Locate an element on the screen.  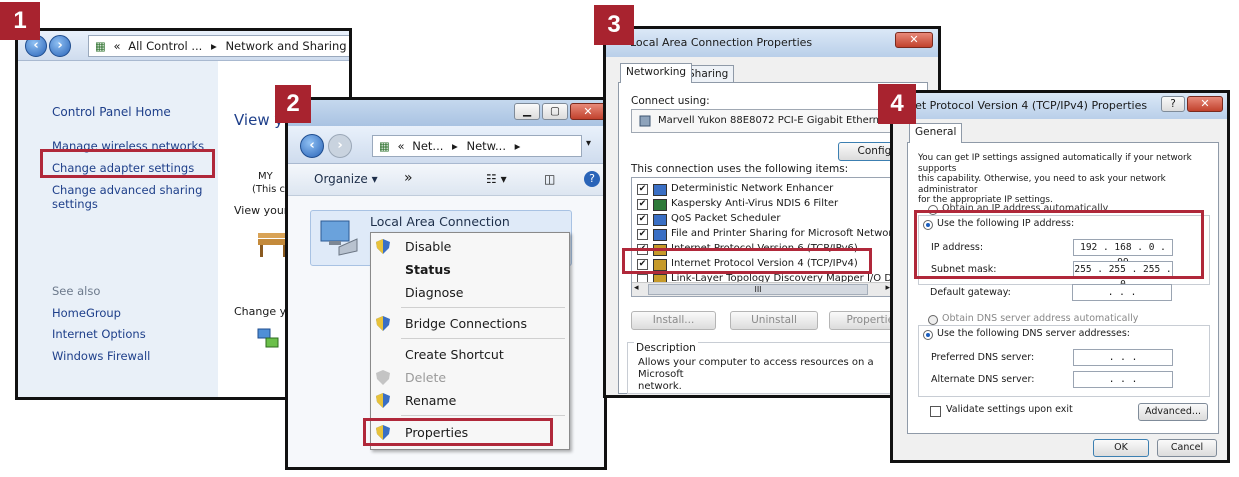
view-networks-fragment: View your is located at coordinates (261, 210).